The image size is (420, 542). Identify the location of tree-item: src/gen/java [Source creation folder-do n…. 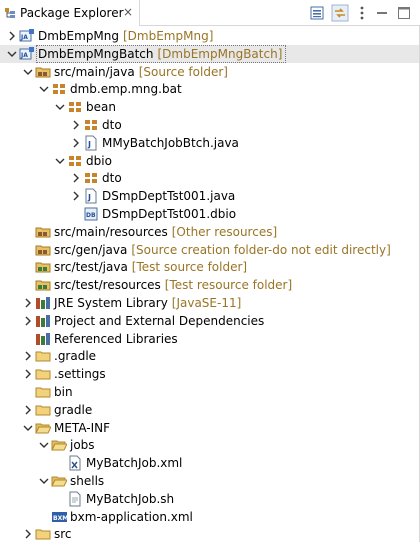
(209, 250).